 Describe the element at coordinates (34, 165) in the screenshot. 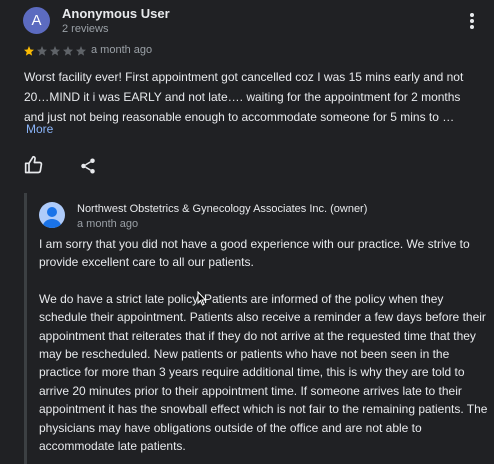

I see `thumb-up-icon` at that location.